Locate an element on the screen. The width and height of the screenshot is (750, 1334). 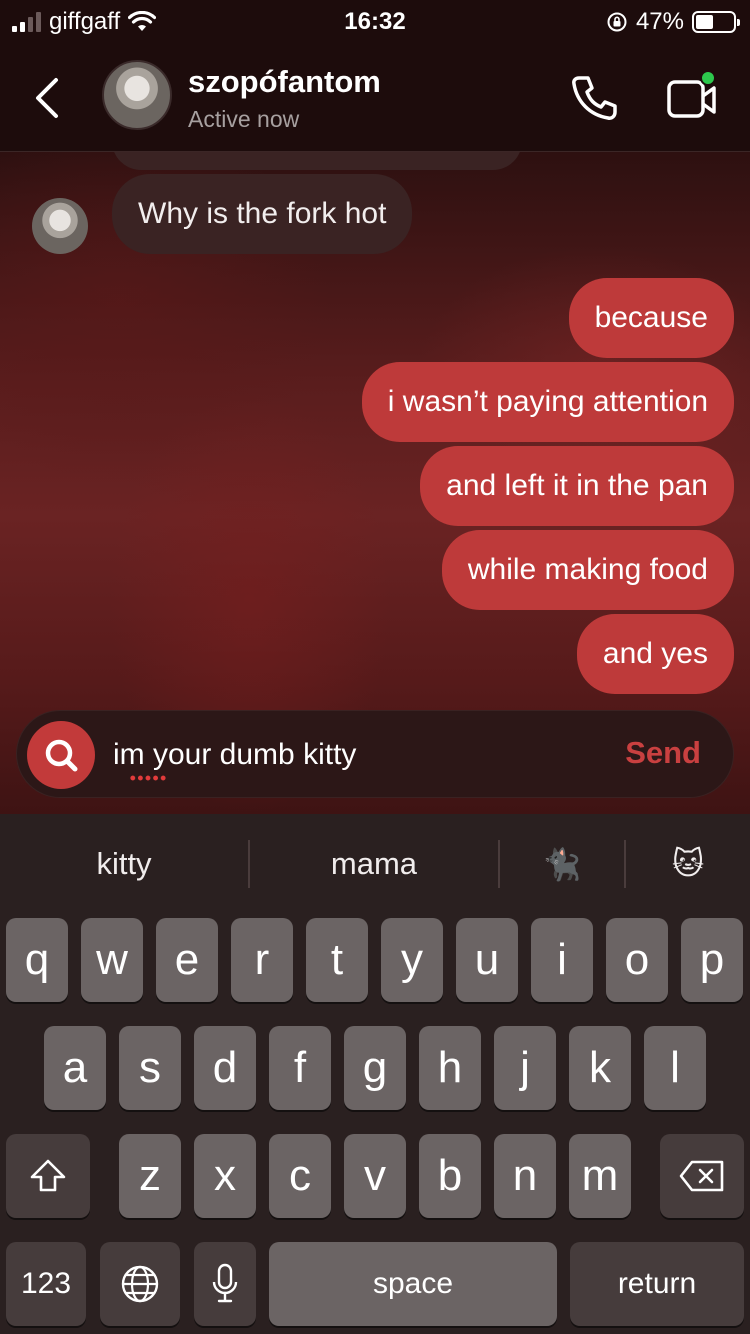
key-s: s is located at coordinates (150, 1068).